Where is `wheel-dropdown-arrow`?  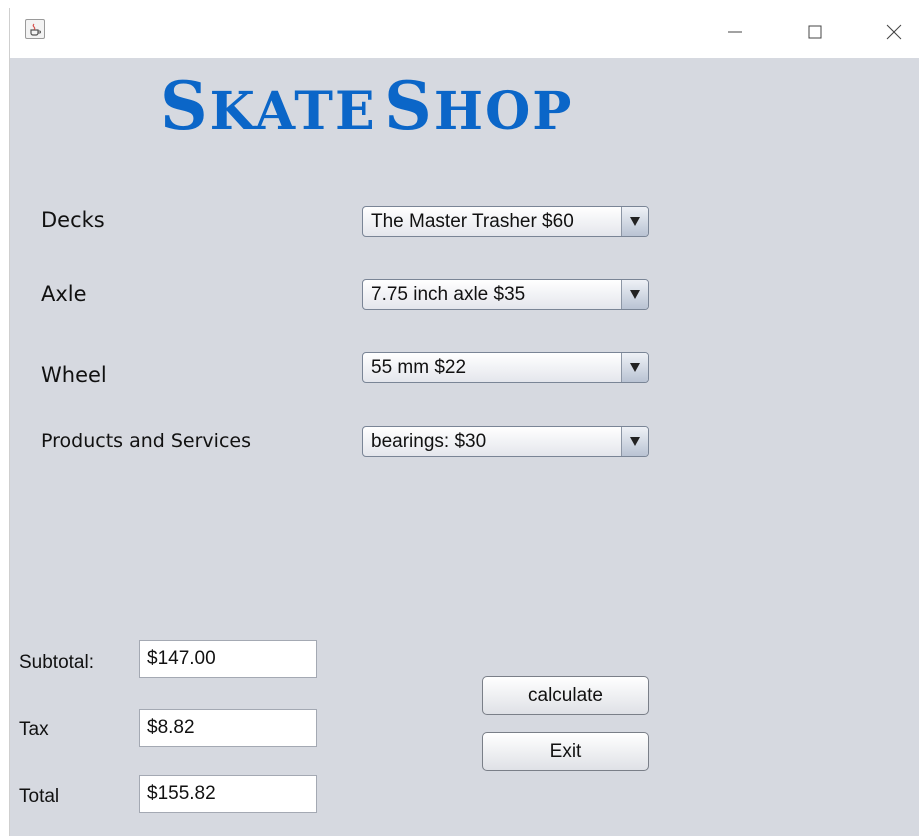 wheel-dropdown-arrow is located at coordinates (634, 367).